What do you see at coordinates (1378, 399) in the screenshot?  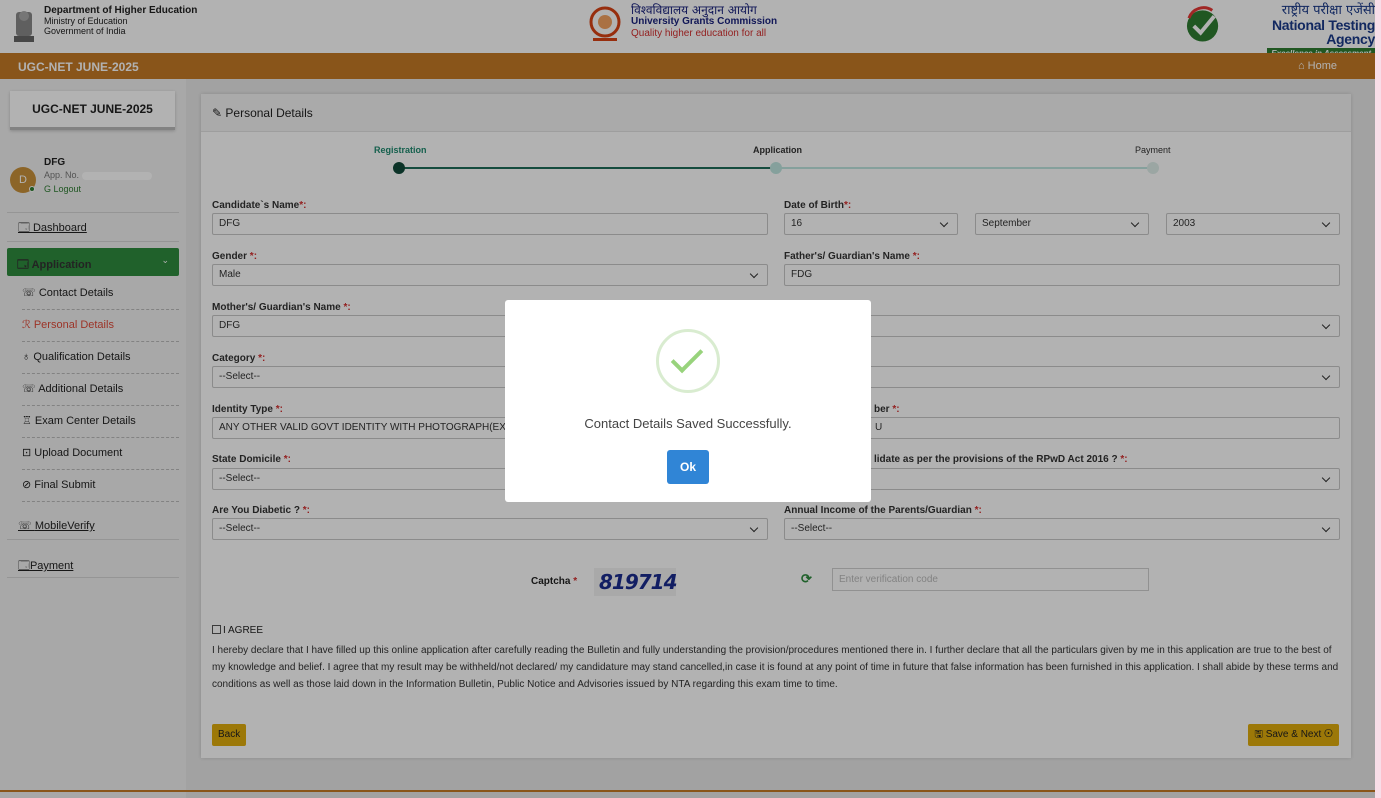 I see `page-edge` at bounding box center [1378, 399].